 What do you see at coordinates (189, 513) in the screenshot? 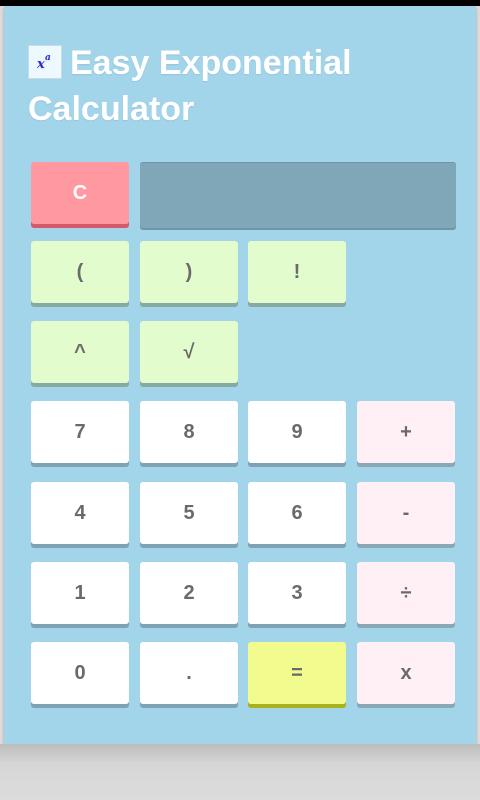
I see `digit-5-button: 5` at bounding box center [189, 513].